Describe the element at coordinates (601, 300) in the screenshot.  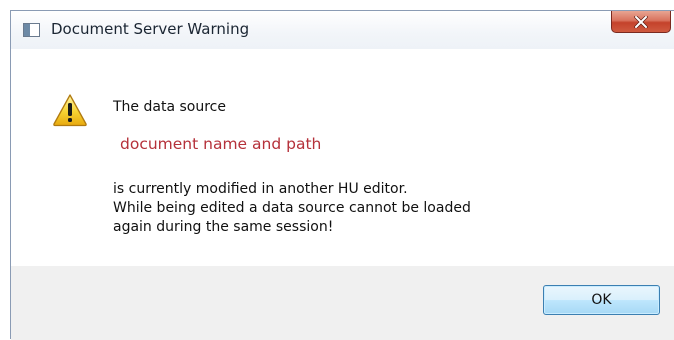
I see `ok-button: OK` at that location.